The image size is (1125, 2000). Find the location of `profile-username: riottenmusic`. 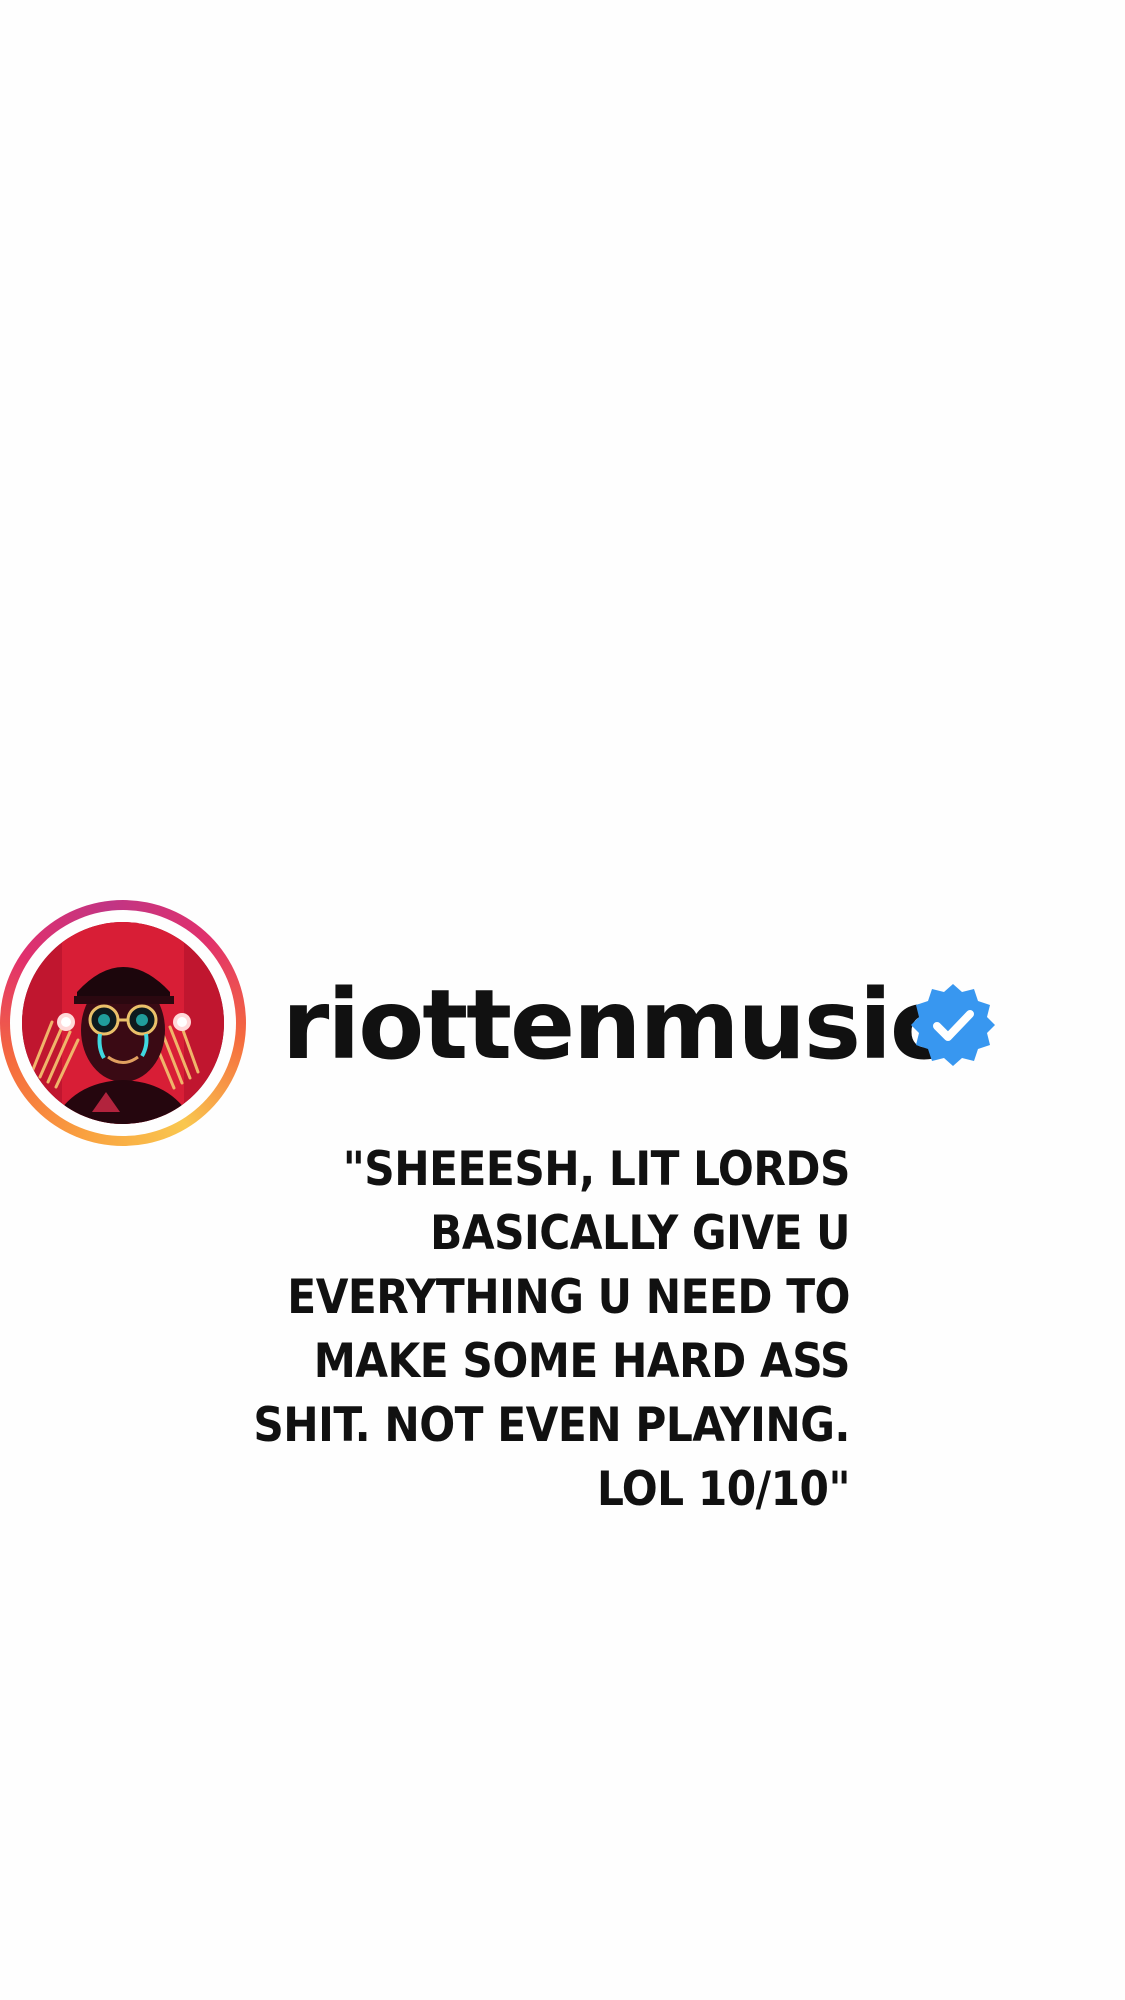

profile-username: riottenmusic is located at coordinates (614, 1025).